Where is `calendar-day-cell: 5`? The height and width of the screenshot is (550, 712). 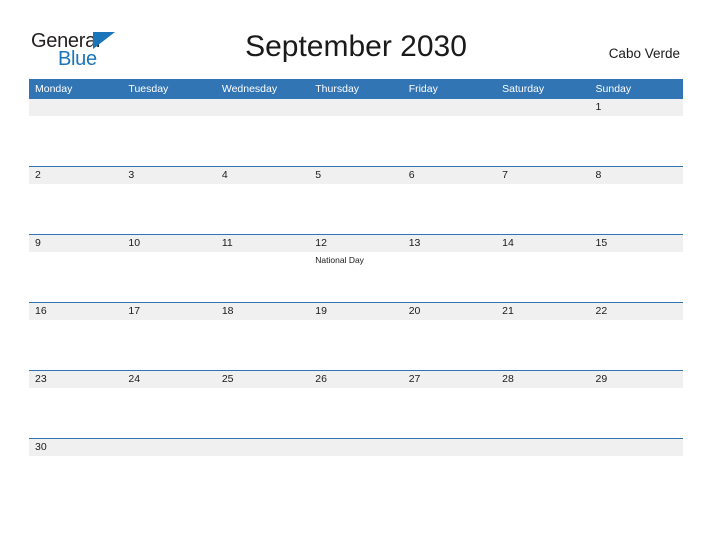
calendar-day-cell: 5 is located at coordinates (356, 200).